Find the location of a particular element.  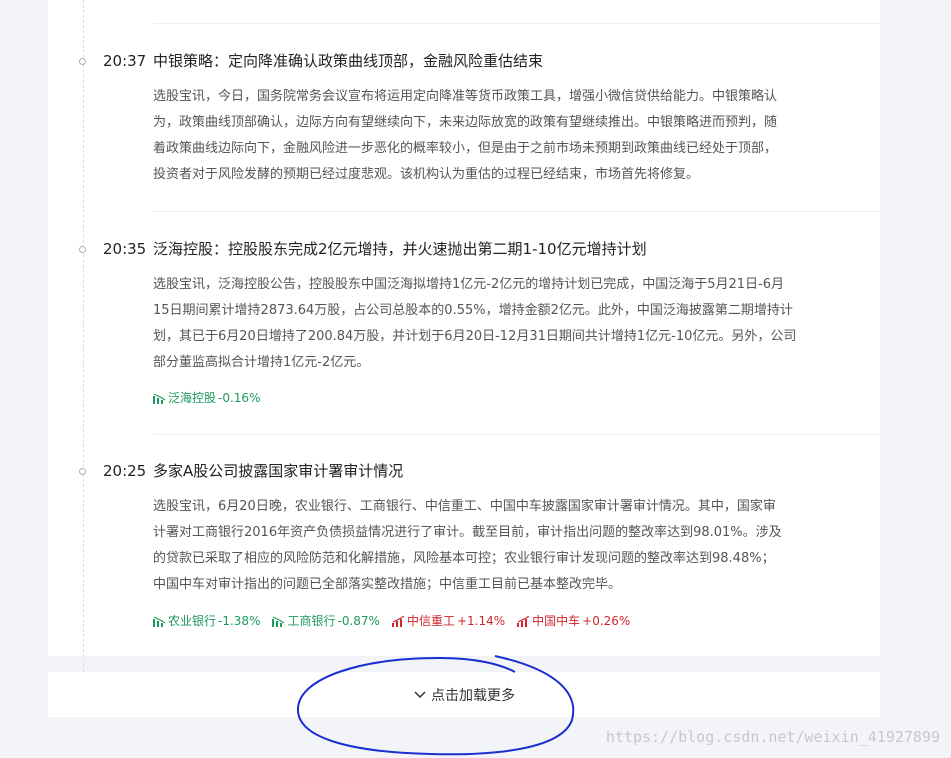

news-body-line: 部分董监高拟合计增持1亿元-2亿元。 is located at coordinates (261, 362).